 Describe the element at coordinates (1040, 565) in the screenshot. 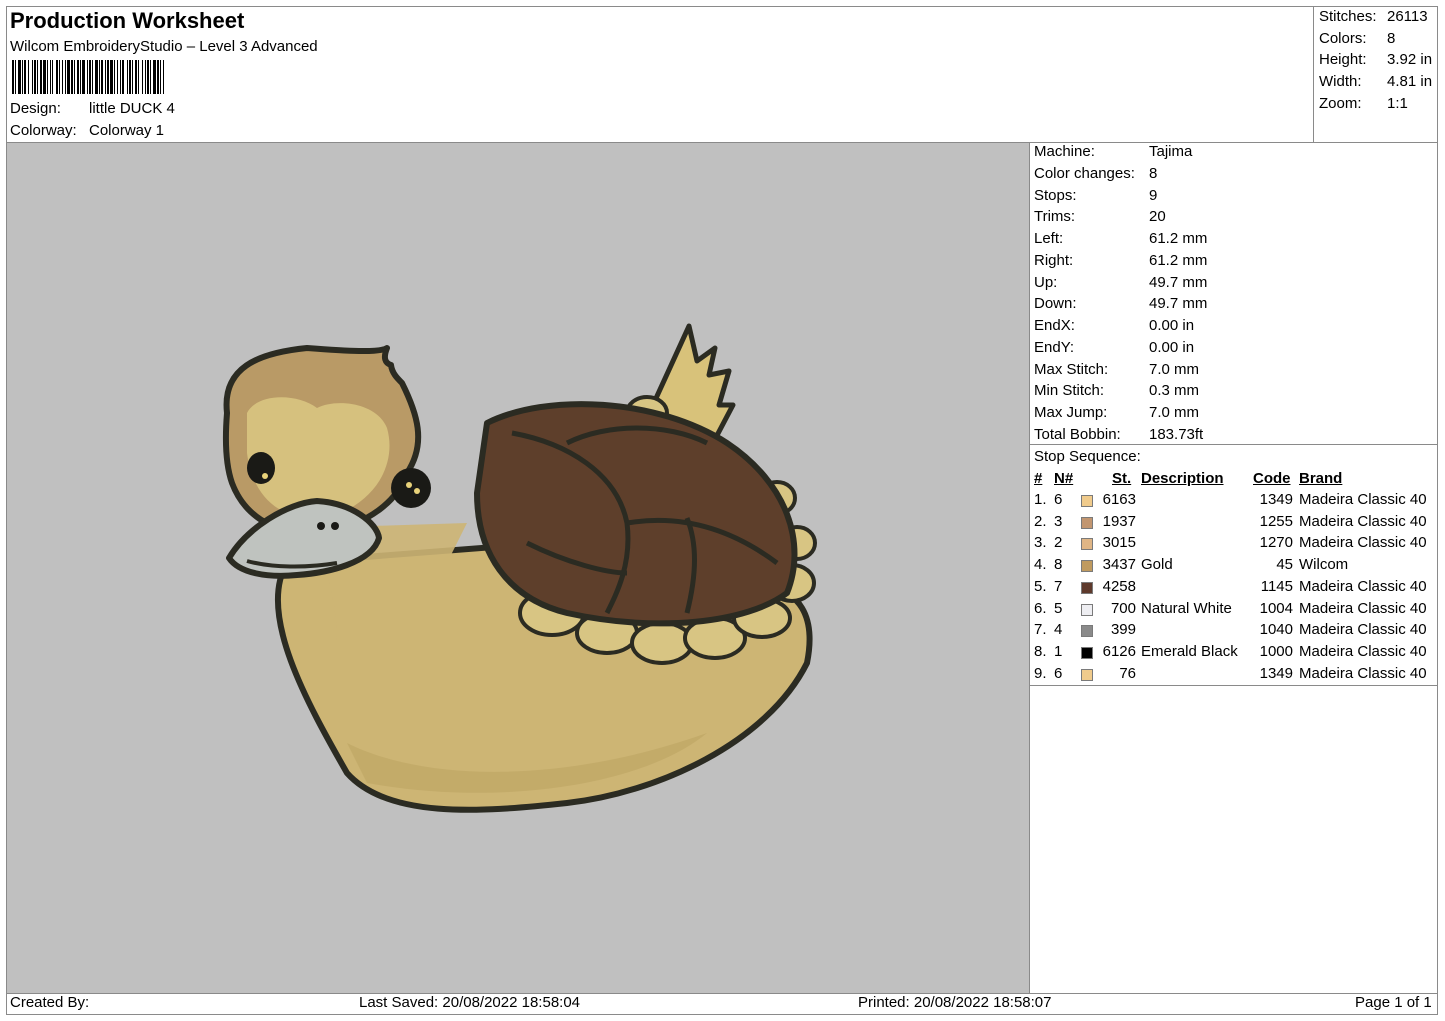

I see `stop-index: 4.` at that location.